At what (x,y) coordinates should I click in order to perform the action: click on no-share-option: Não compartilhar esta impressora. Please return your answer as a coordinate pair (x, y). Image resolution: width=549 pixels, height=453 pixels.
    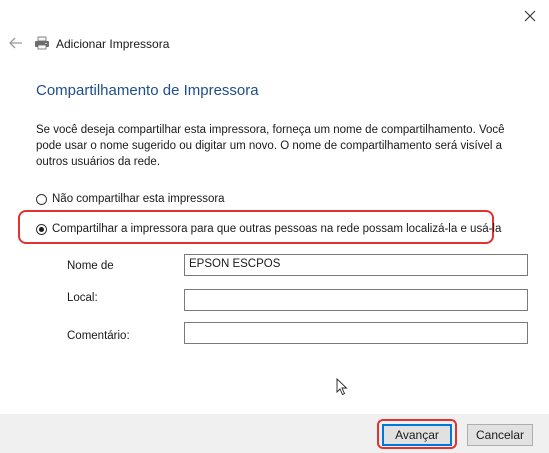
    Looking at the image, I should click on (136, 200).